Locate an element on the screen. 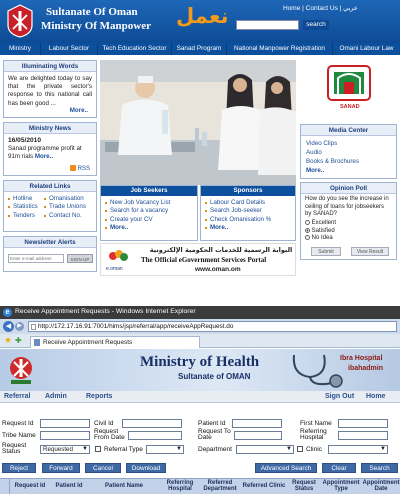  tribe-name-input is located at coordinates (65, 435).